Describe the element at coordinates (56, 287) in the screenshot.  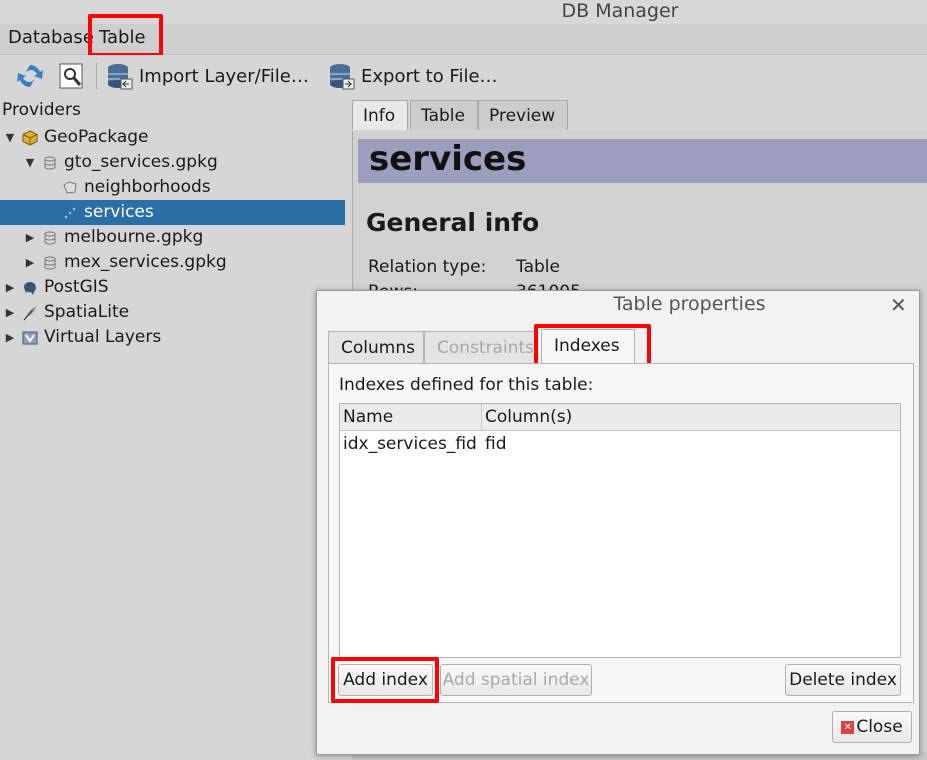
I see `tree-item-postgis: ▶ PostGIS` at that location.